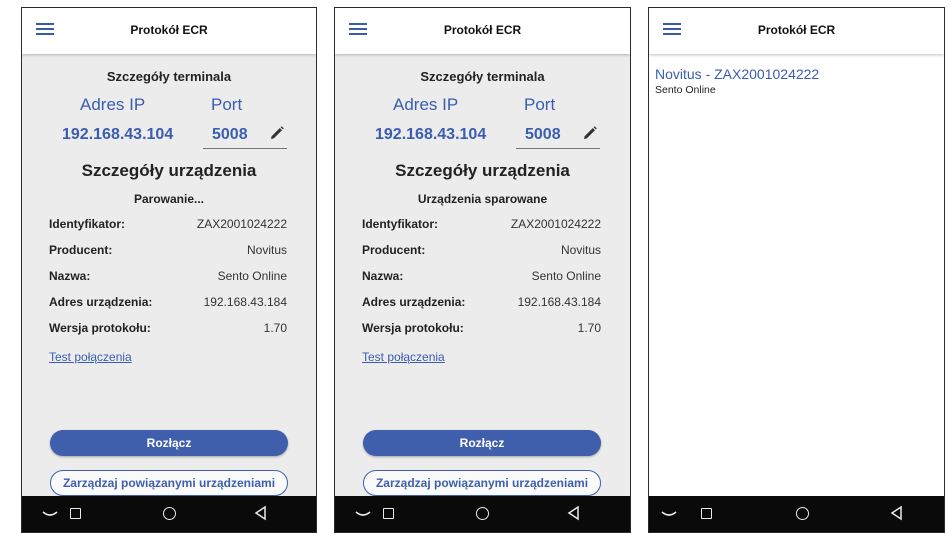 The width and height of the screenshot is (951, 533). What do you see at coordinates (685, 90) in the screenshot?
I see `list-item-subtitle: Sento Online` at bounding box center [685, 90].